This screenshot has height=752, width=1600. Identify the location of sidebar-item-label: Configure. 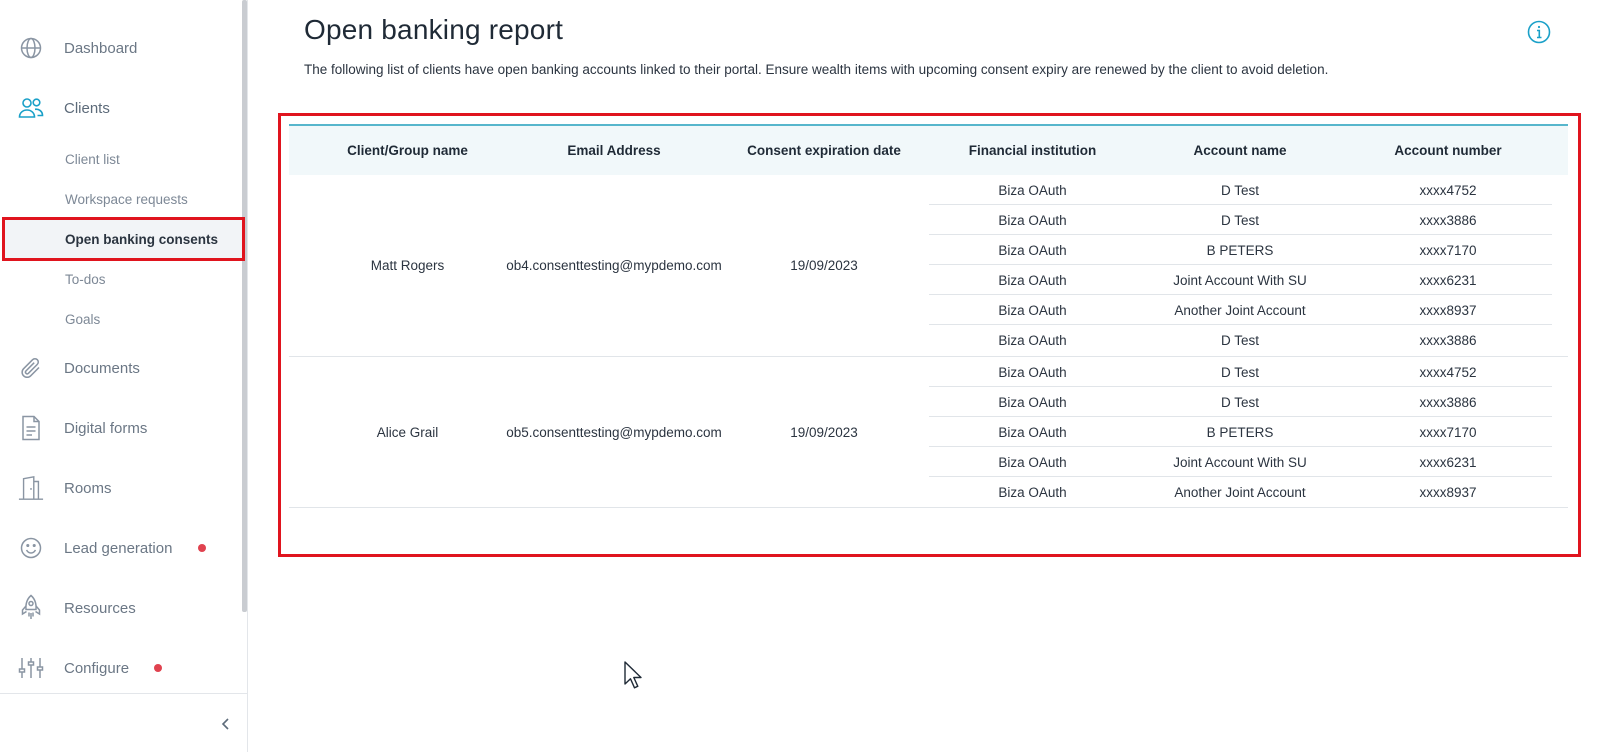
(97, 668).